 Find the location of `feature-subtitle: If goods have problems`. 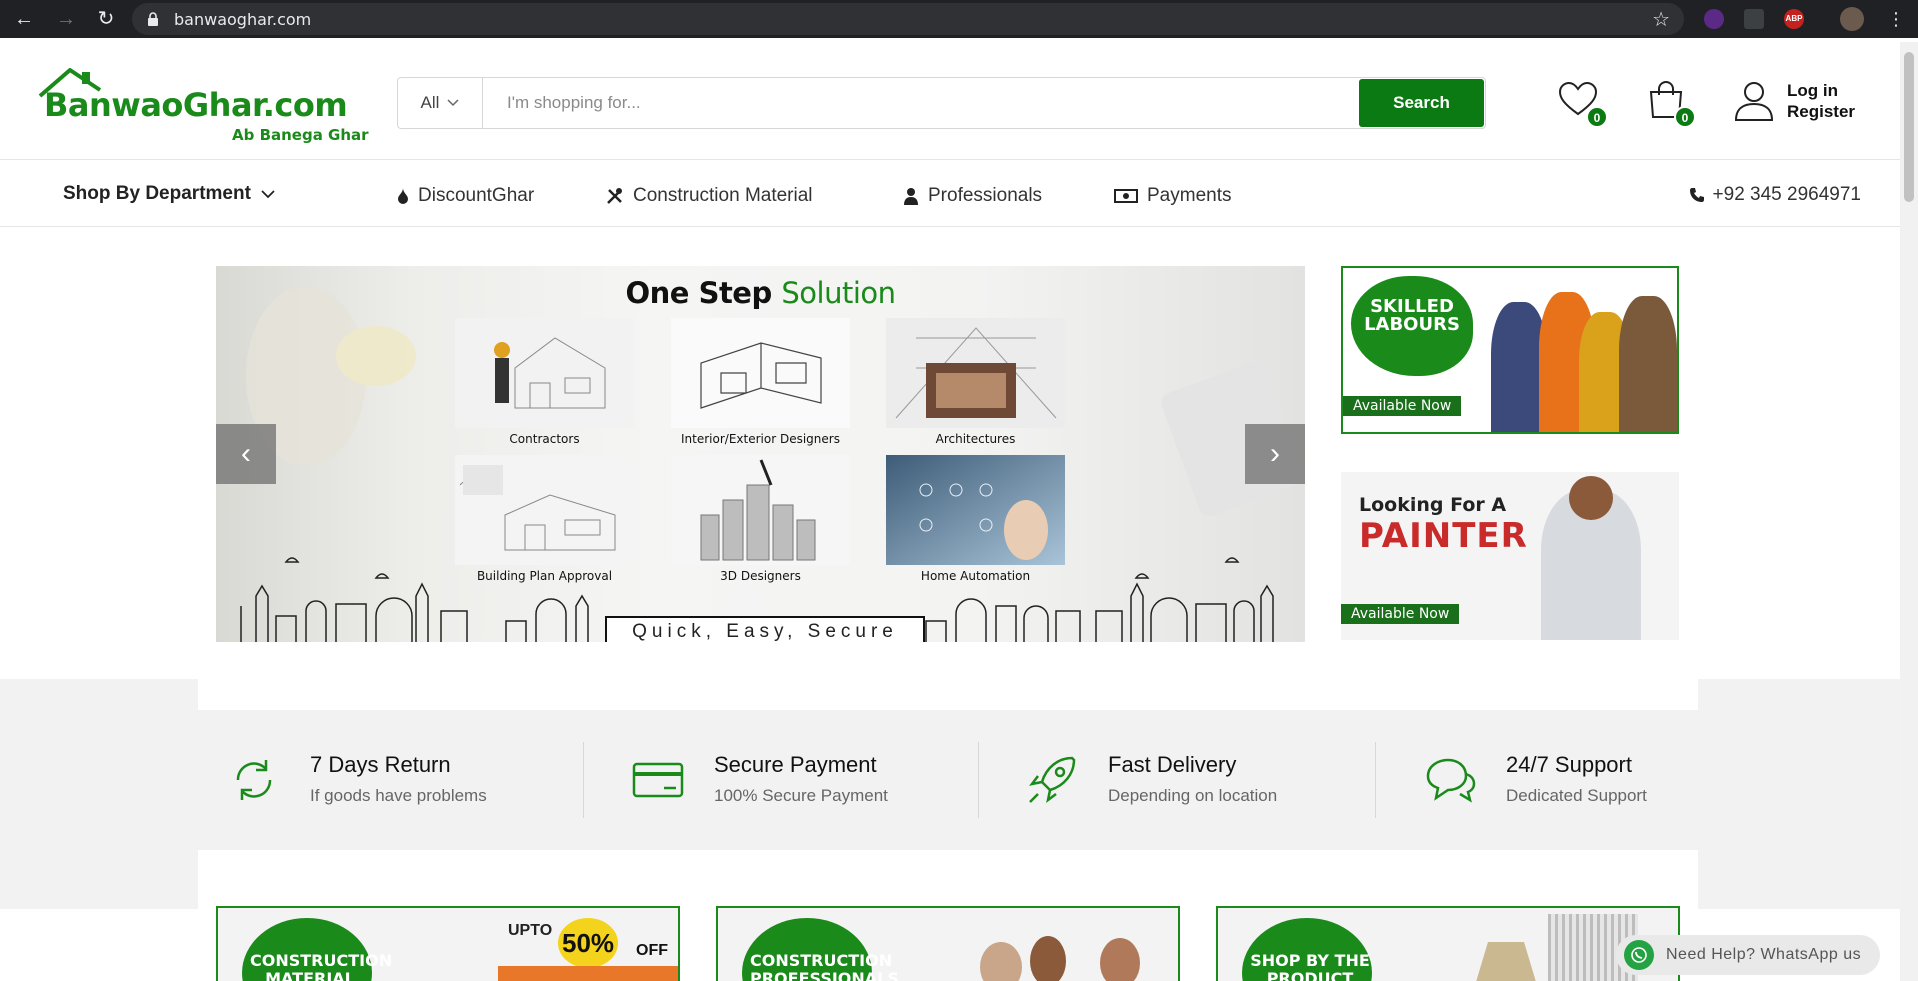

feature-subtitle: If goods have problems is located at coordinates (398, 795).